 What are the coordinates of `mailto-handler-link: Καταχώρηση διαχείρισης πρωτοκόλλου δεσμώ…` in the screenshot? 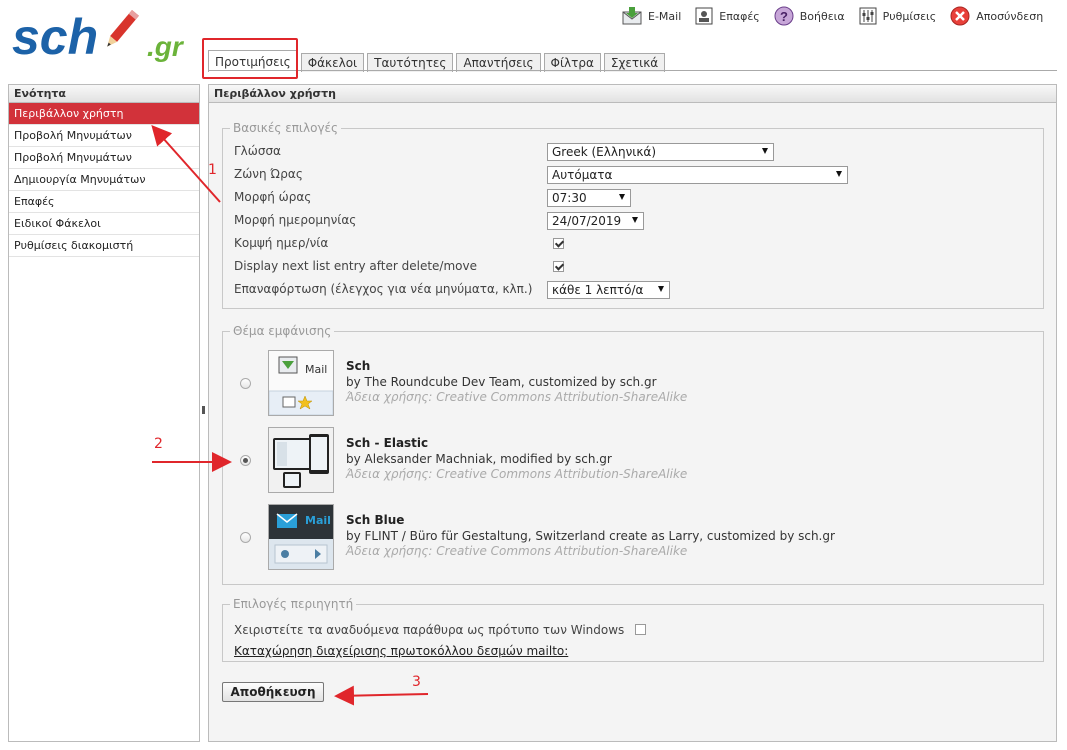 It's located at (401, 651).